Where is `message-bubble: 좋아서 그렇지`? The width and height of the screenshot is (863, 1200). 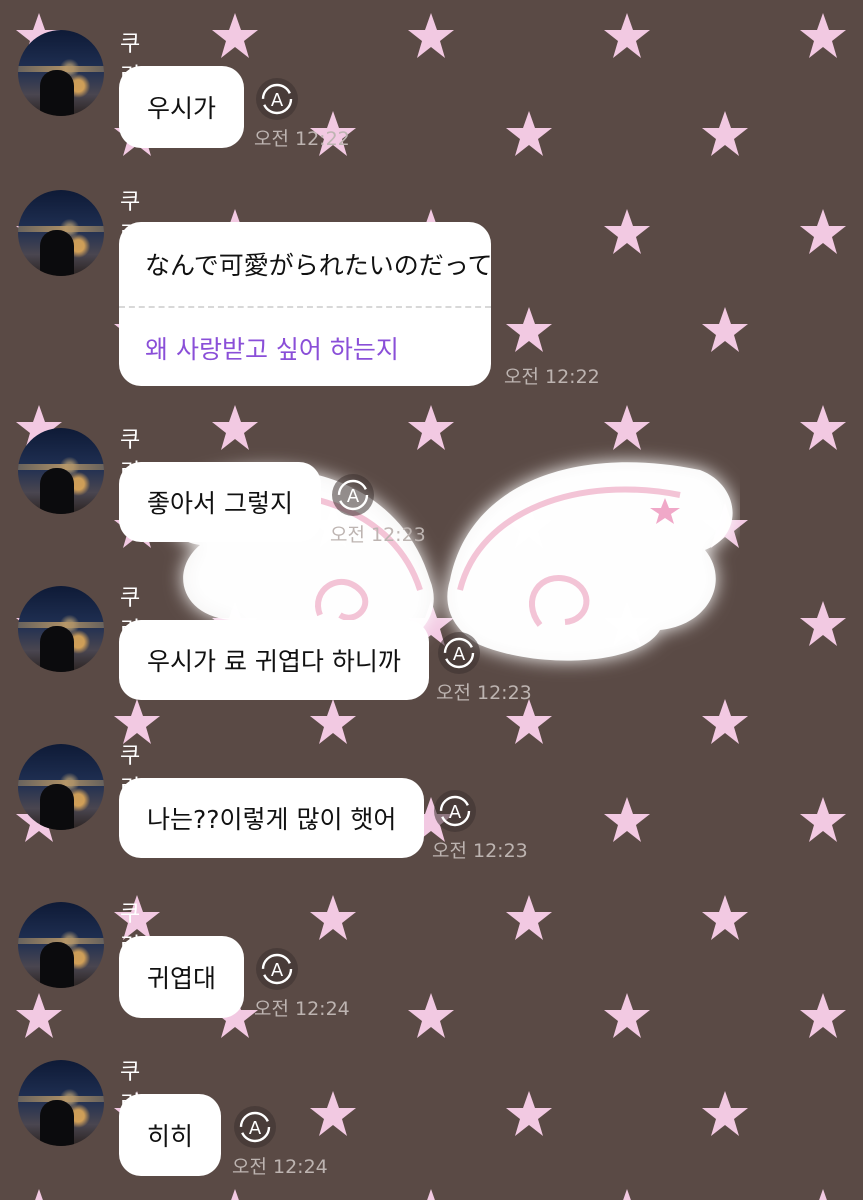 message-bubble: 좋아서 그렇지 is located at coordinates (220, 502).